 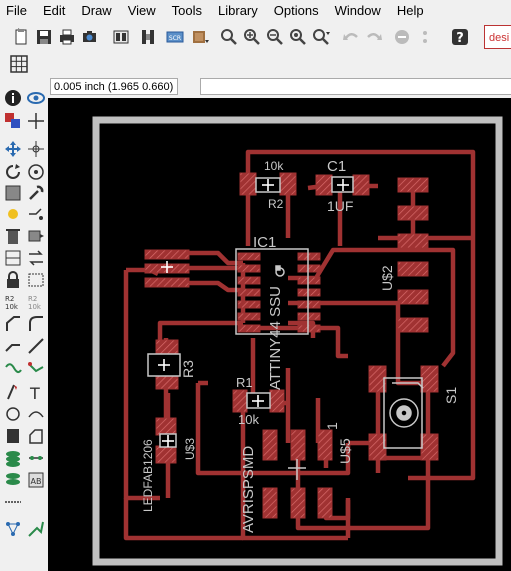 I want to click on open-icon, so click(x=21, y=37).